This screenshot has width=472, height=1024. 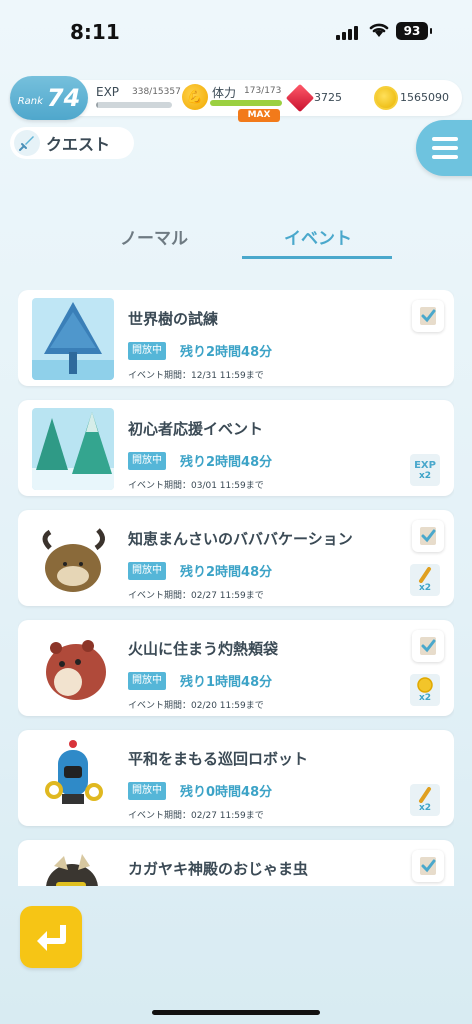 I want to click on event-period: イベント期間：02/20 11:59まで, so click(x=196, y=706).